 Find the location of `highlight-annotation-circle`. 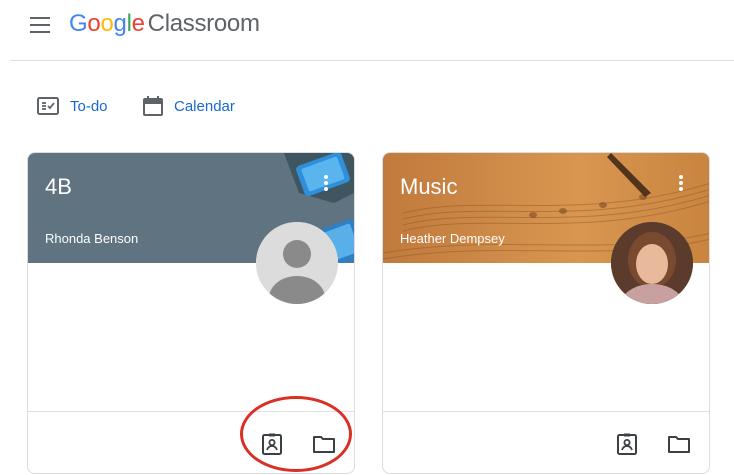

highlight-annotation-circle is located at coordinates (296, 434).